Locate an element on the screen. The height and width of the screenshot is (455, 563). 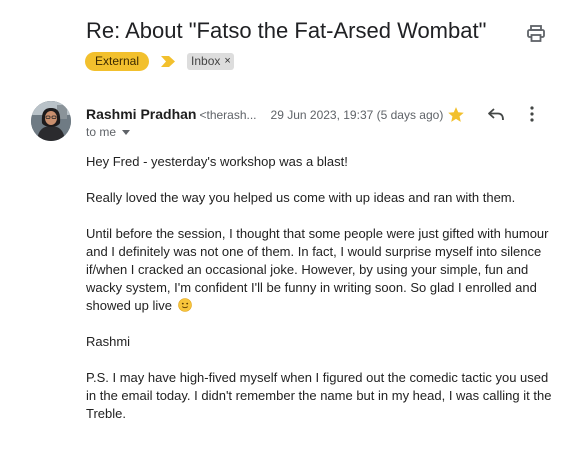
reply-button is located at coordinates (497, 115).